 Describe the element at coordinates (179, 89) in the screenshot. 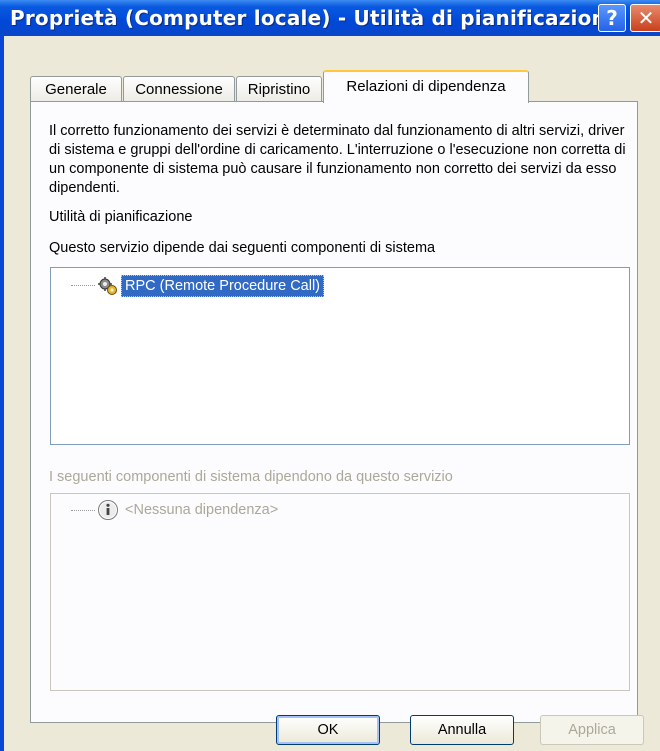

I see `tab-connessione: Connessione` at that location.